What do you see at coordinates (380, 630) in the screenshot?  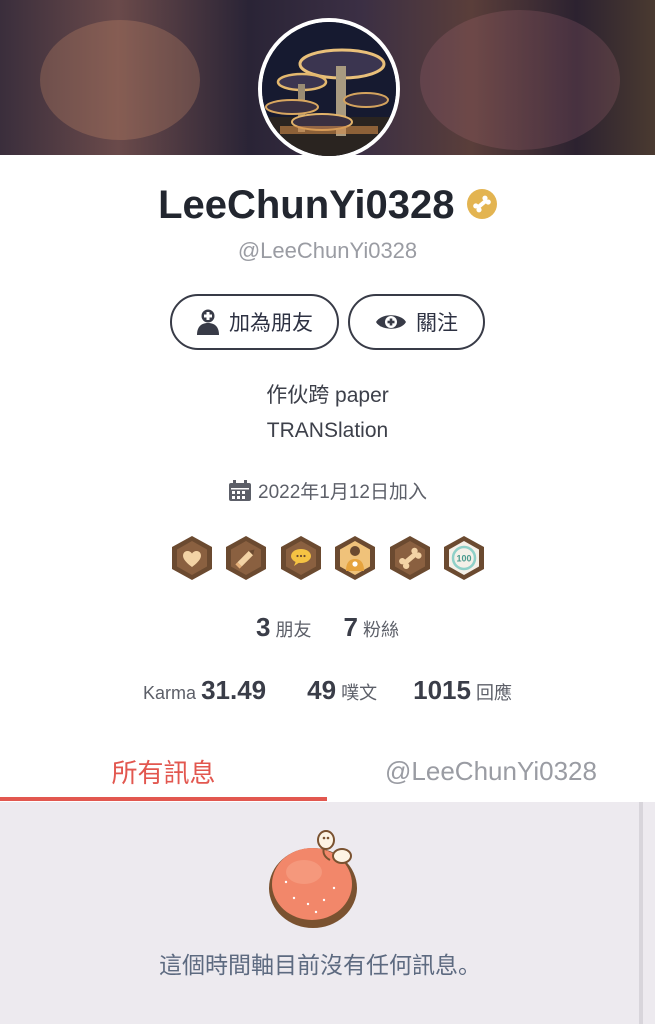 I see `fans-label: 粉絲` at bounding box center [380, 630].